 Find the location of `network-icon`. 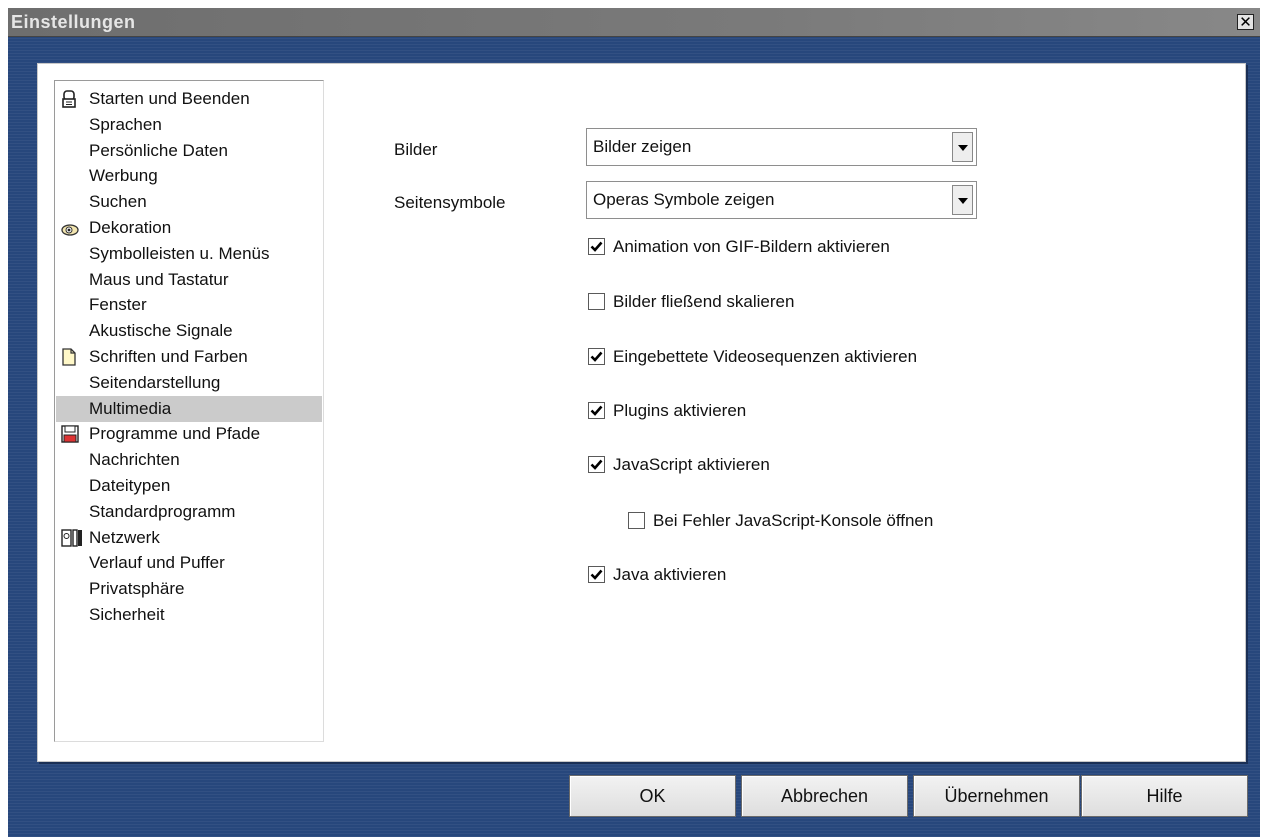

network-icon is located at coordinates (71, 537).